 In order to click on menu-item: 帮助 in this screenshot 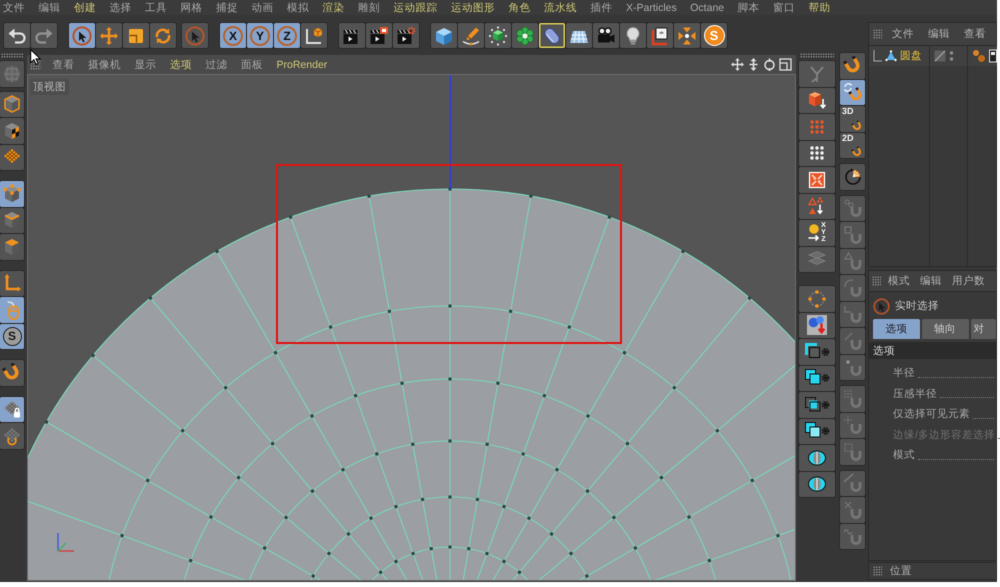, I will do `click(819, 7)`.